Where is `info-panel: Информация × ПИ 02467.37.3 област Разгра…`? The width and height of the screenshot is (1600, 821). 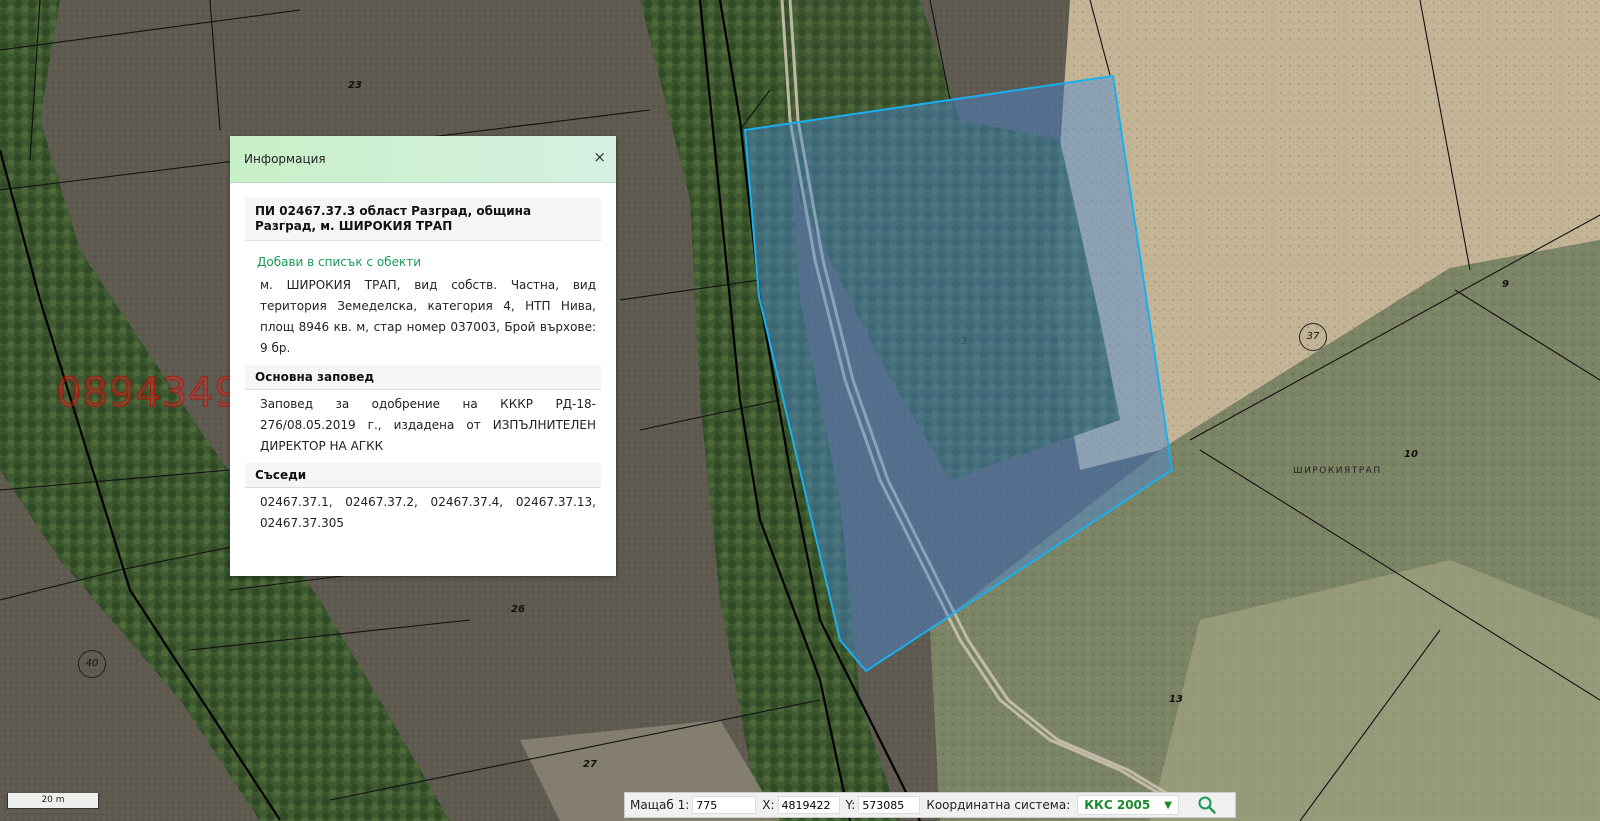
info-panel: Информация × ПИ 02467.37.3 област Разгра… is located at coordinates (423, 356).